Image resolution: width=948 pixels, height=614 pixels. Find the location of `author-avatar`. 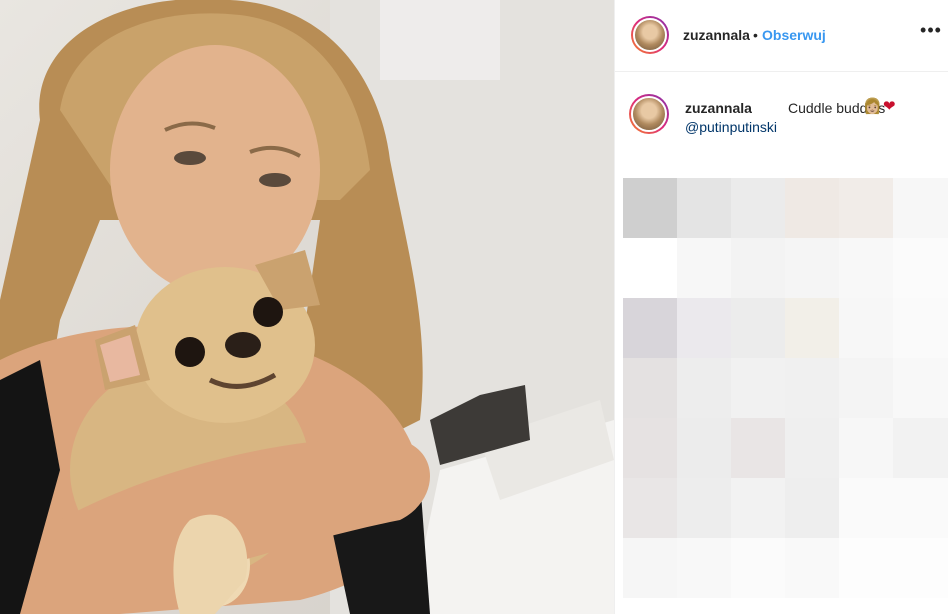

author-avatar is located at coordinates (650, 35).